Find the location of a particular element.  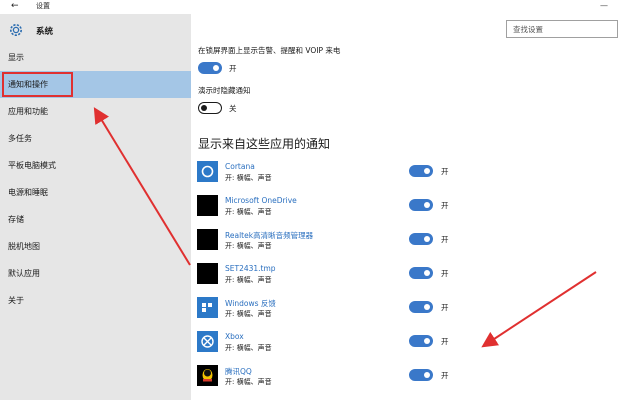

sidebar-header: 系统 is located at coordinates (83, 32).